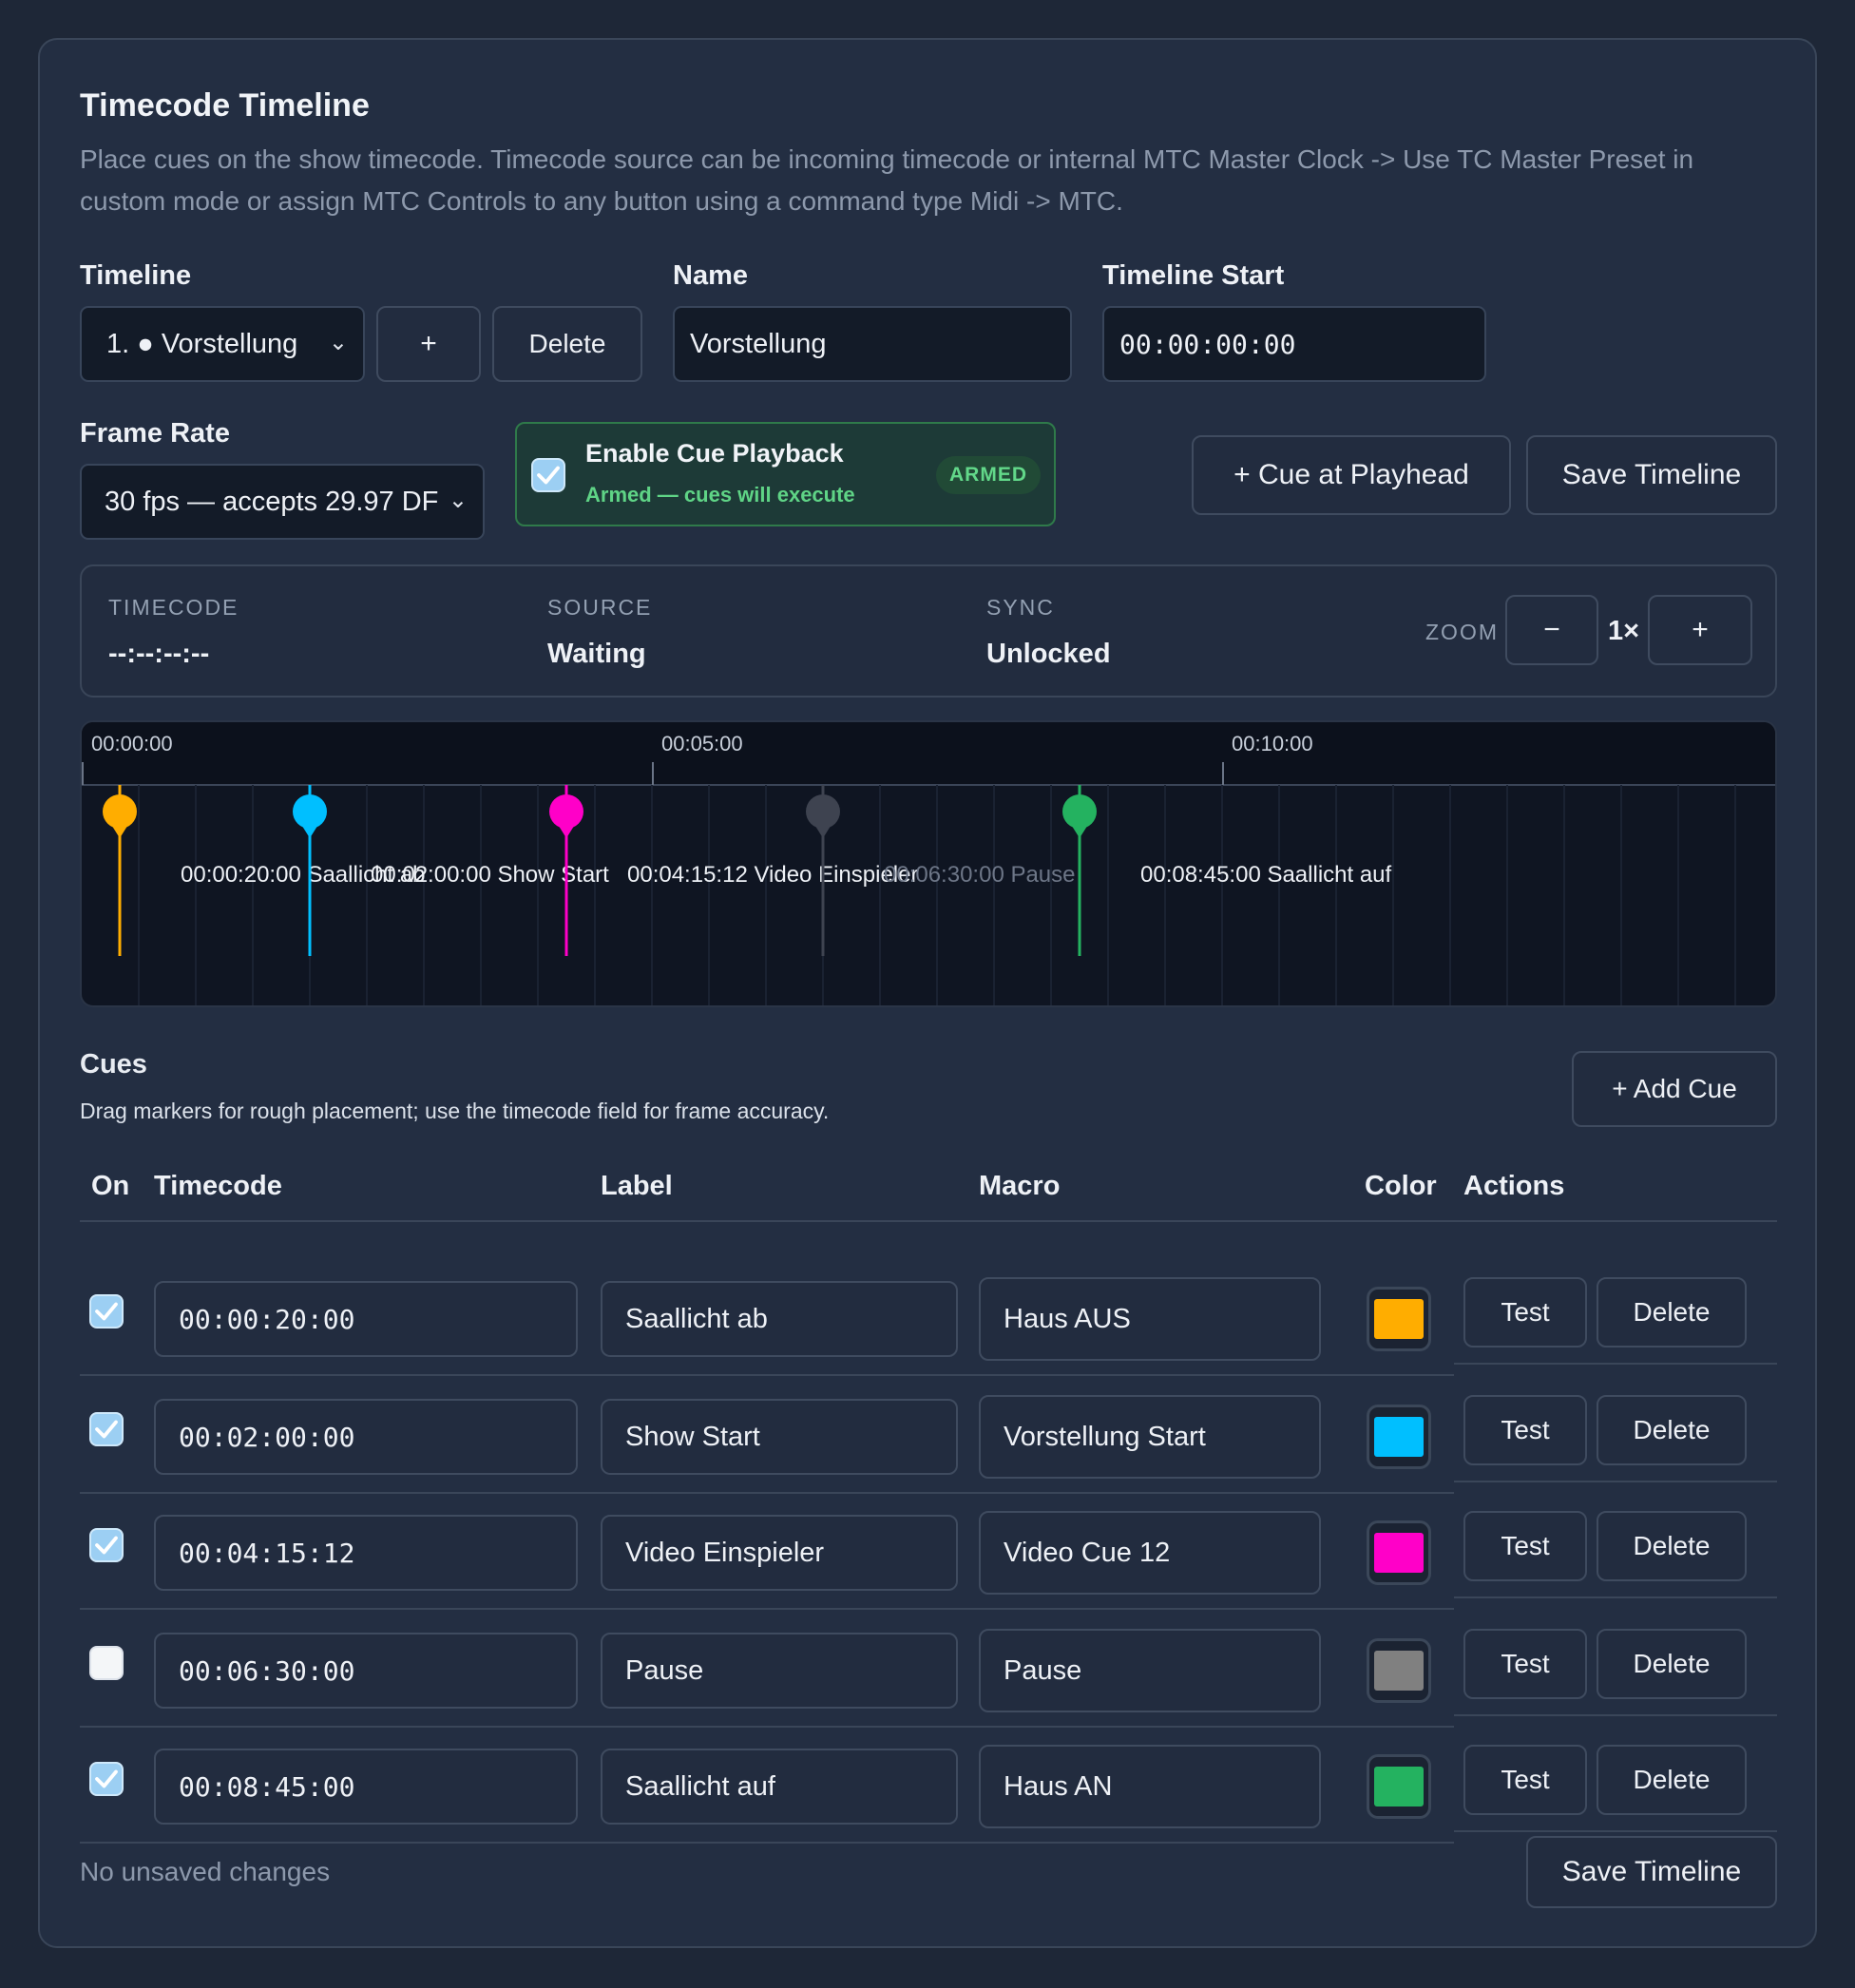 The height and width of the screenshot is (1988, 1855). Describe the element at coordinates (702, 743) in the screenshot. I see `ruler-tick-label: 00:05:00` at that location.